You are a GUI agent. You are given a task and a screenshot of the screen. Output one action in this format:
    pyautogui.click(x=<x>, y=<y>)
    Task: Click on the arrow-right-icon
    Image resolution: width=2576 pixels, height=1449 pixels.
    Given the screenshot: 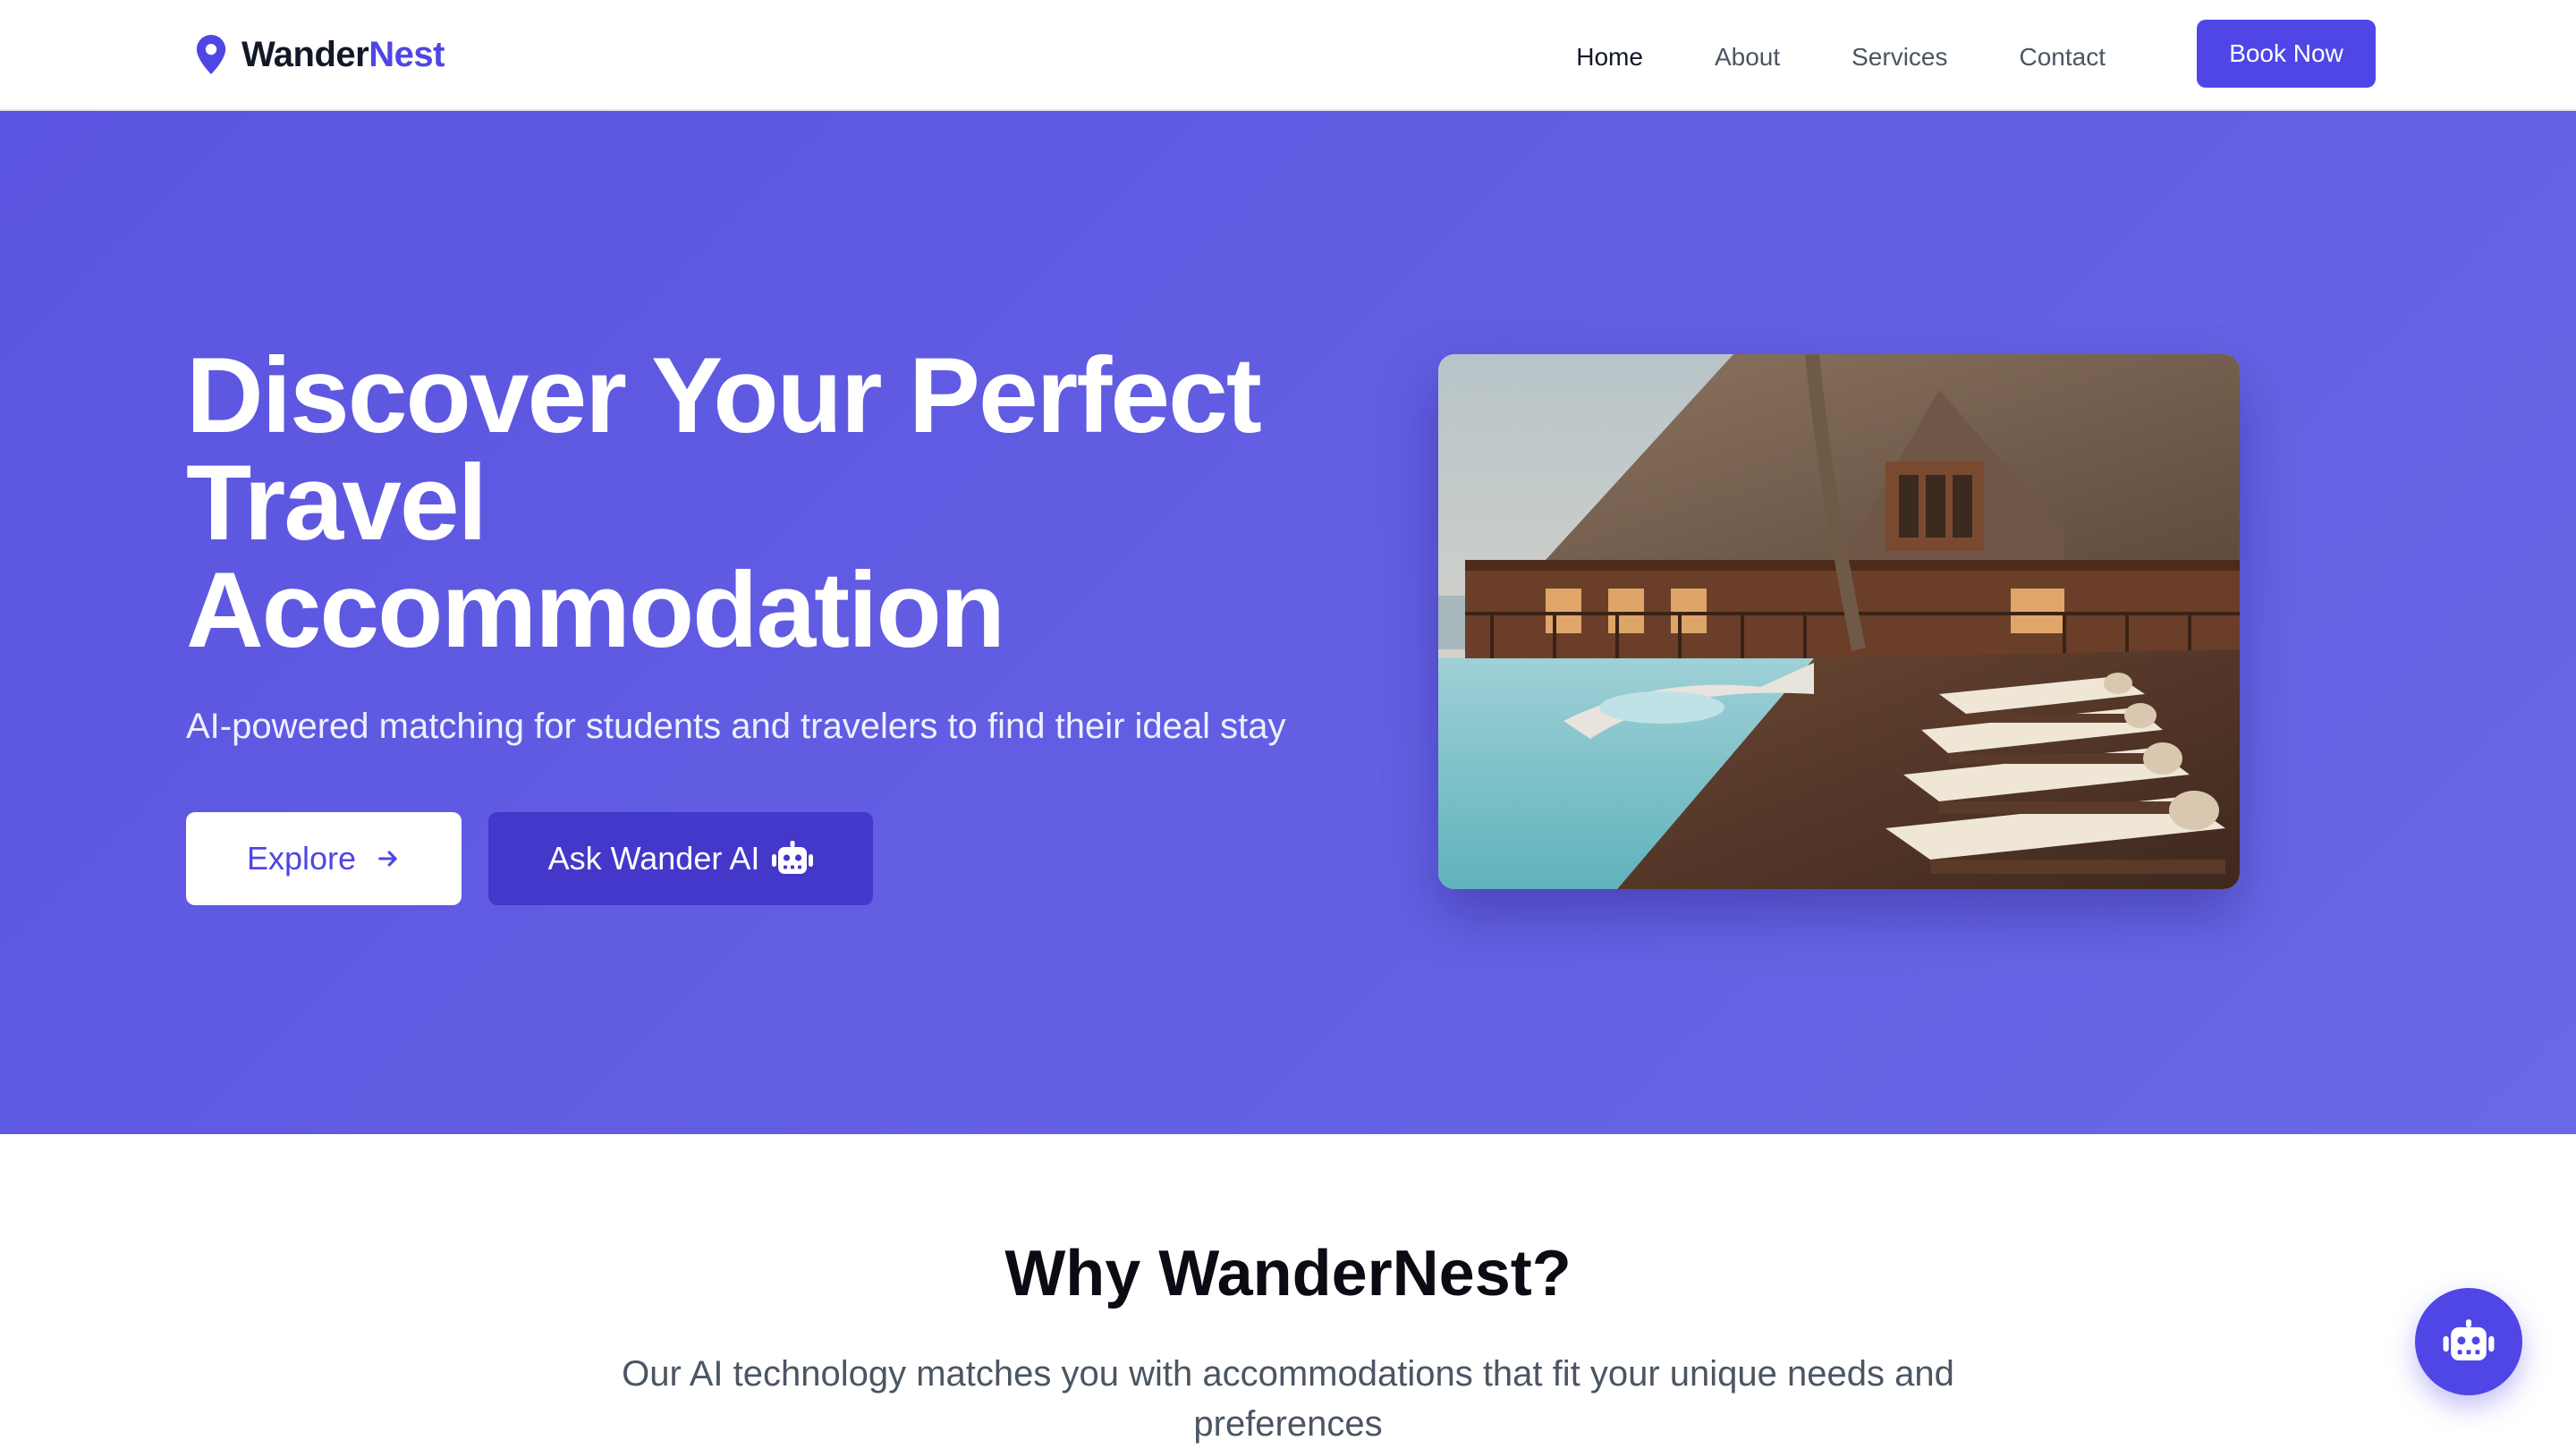 What is the action you would take?
    pyautogui.click(x=387, y=859)
    